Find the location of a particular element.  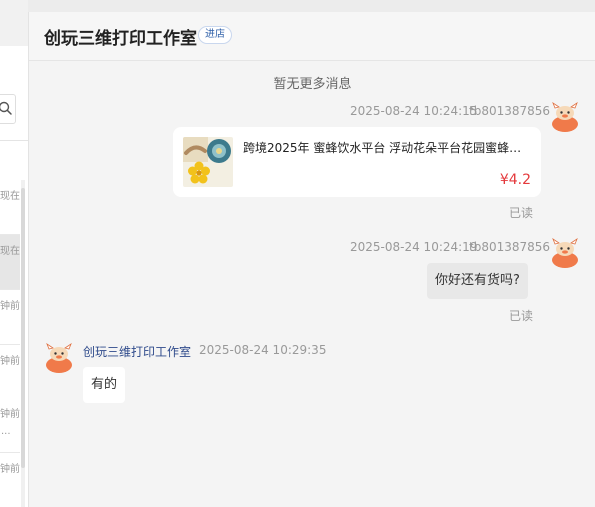

enter-shop-button: 进店 is located at coordinates (215, 35).